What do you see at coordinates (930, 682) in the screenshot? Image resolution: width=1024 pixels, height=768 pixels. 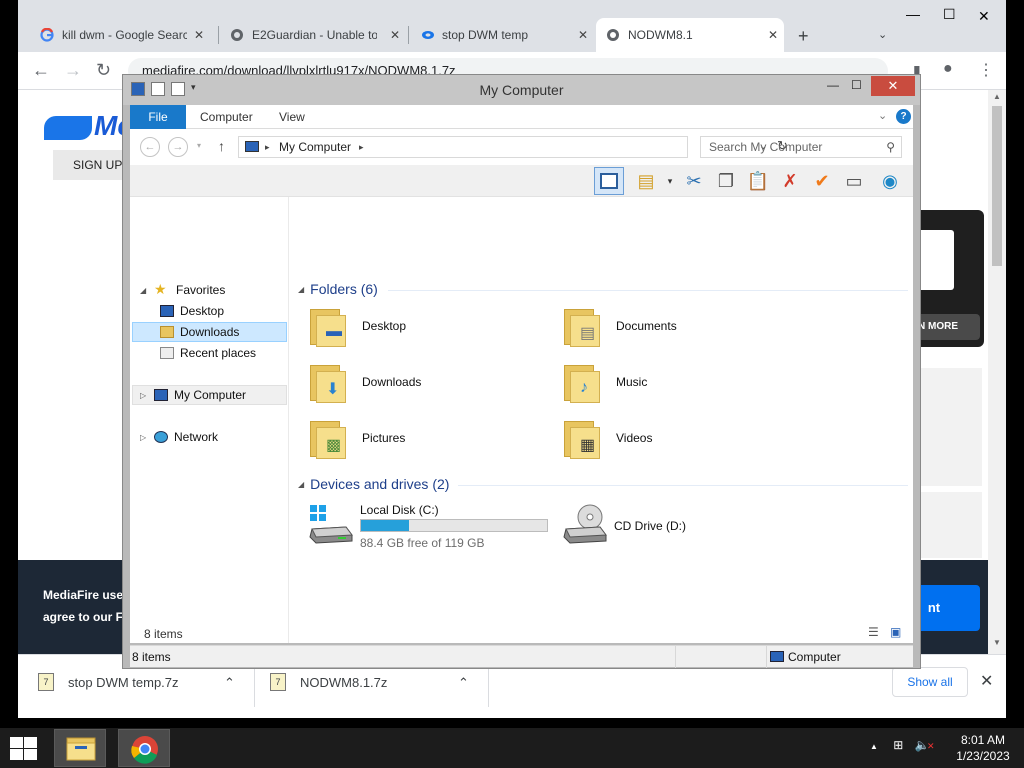 I see `show-all-button: Show all` at bounding box center [930, 682].